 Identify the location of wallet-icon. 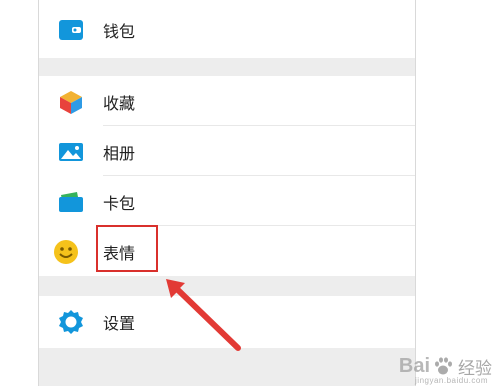
(71, 30).